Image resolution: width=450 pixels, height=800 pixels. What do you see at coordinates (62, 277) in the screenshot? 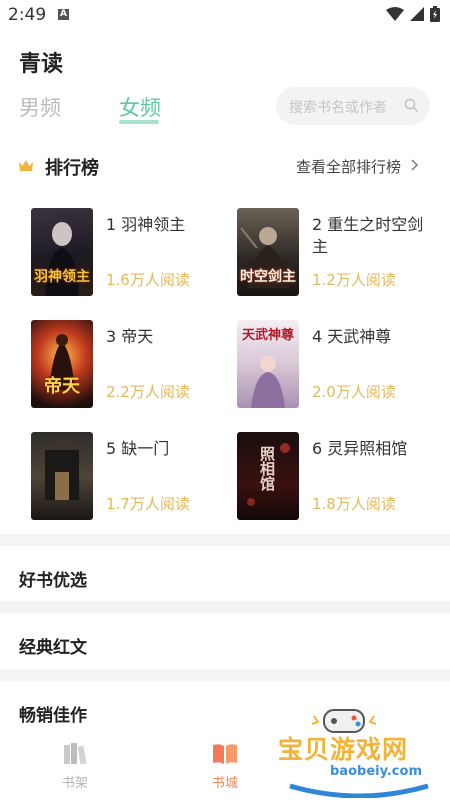
I see `cover-title-text: 羽神领主` at bounding box center [62, 277].